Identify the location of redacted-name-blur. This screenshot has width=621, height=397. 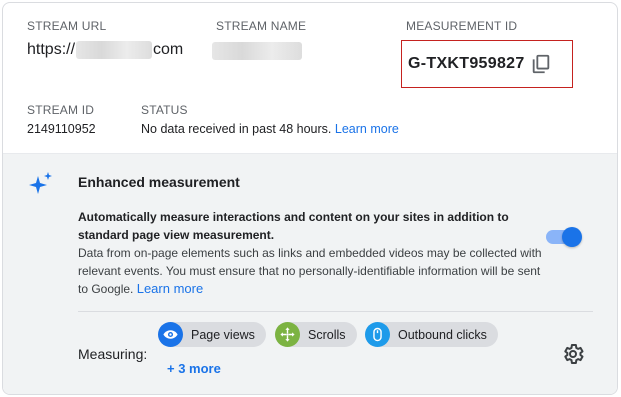
(257, 51).